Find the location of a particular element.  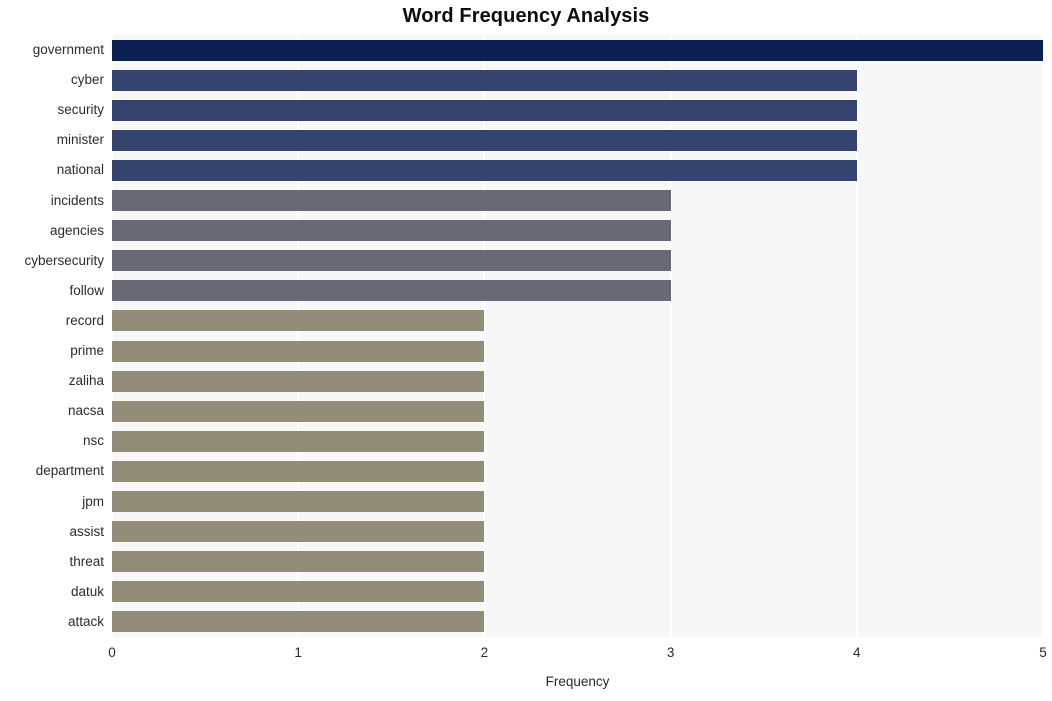

y-tick-label-national: national is located at coordinates (80, 170).